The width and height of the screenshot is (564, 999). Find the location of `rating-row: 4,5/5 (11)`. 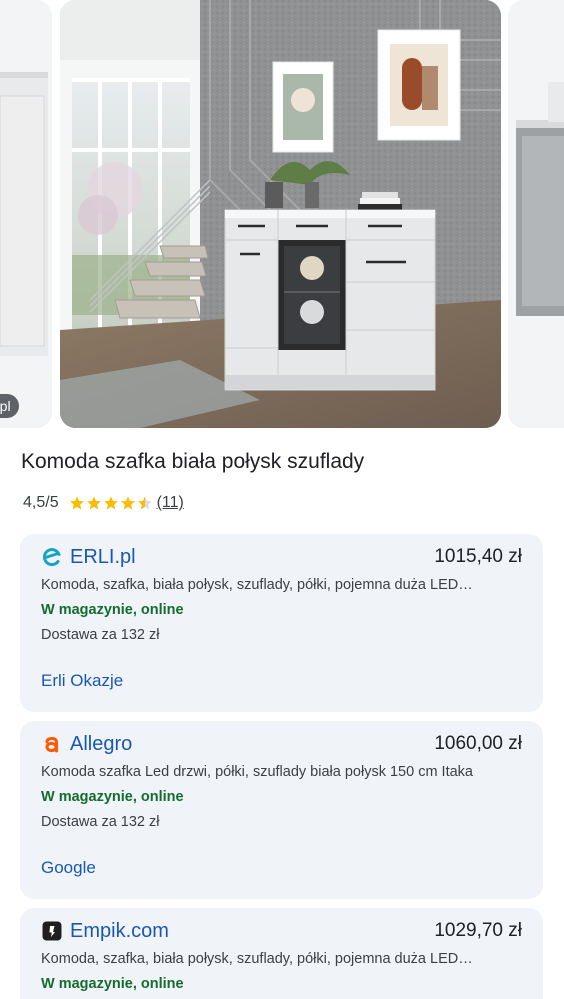

rating-row: 4,5/5 (11) is located at coordinates (103, 503).